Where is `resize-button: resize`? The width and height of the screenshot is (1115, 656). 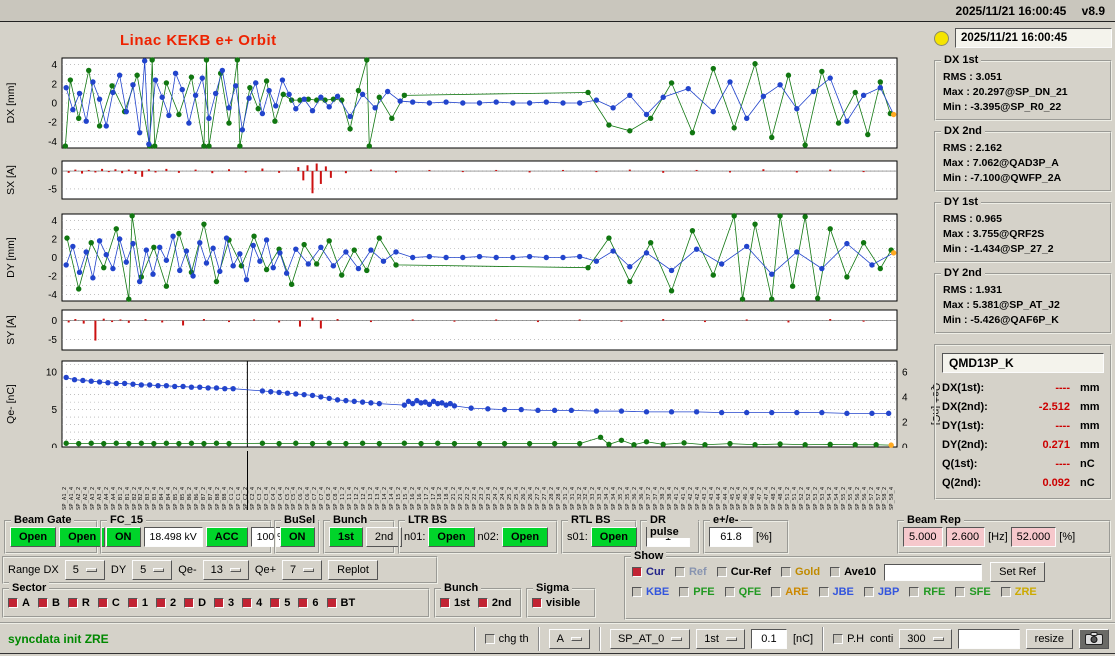
resize-button: resize is located at coordinates (1049, 638).